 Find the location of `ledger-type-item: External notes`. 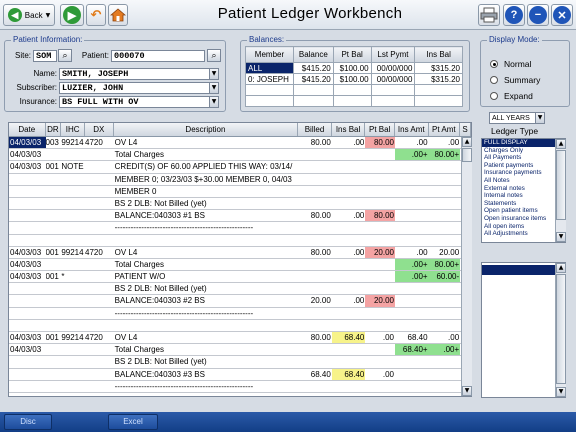

ledger-type-item: External notes is located at coordinates (523, 189).